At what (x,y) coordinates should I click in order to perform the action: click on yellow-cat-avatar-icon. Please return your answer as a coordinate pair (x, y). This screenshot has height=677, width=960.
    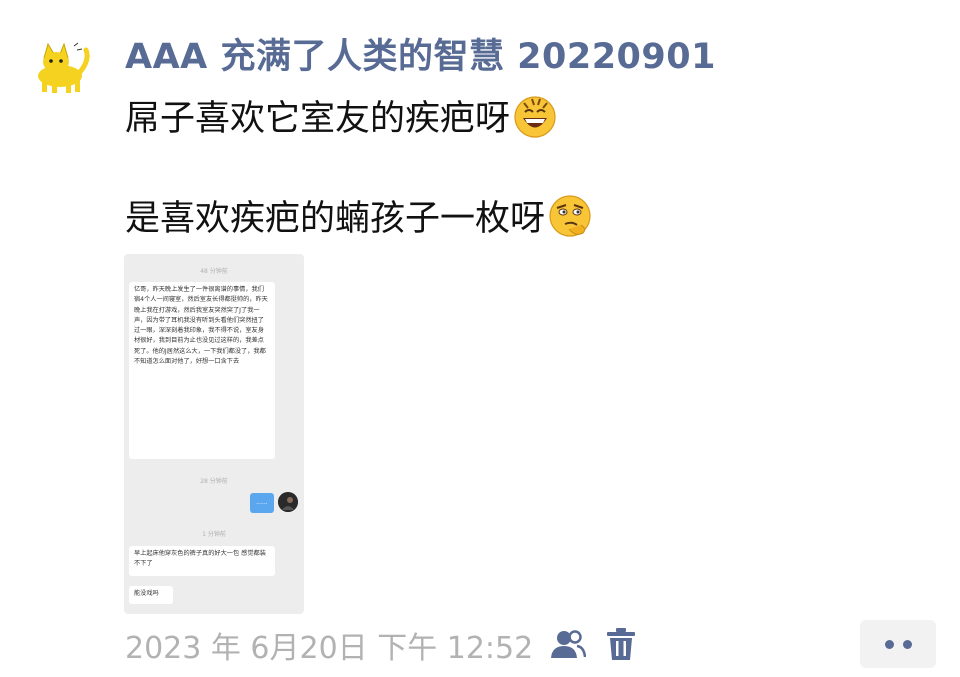
    Looking at the image, I should click on (64, 67).